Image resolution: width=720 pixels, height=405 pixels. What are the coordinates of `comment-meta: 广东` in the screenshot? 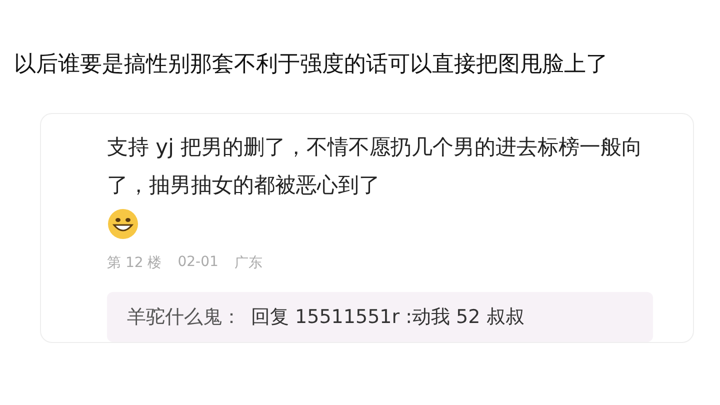 It's located at (248, 263).